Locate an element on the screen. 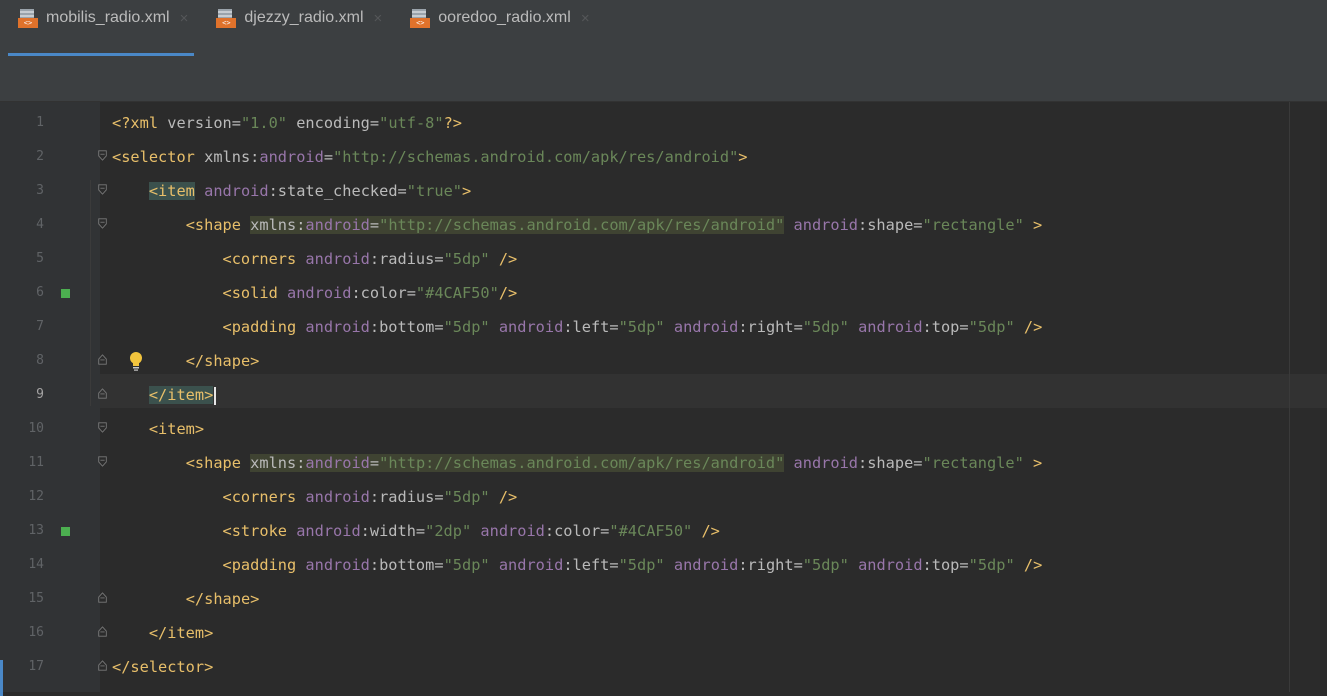  code-line: <solid android:color="#4CAF50"/> is located at coordinates (315, 293).